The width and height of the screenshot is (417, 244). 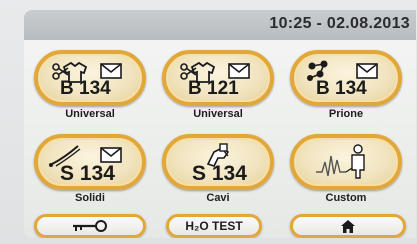 I want to click on program-code: B 121, so click(x=213, y=88).